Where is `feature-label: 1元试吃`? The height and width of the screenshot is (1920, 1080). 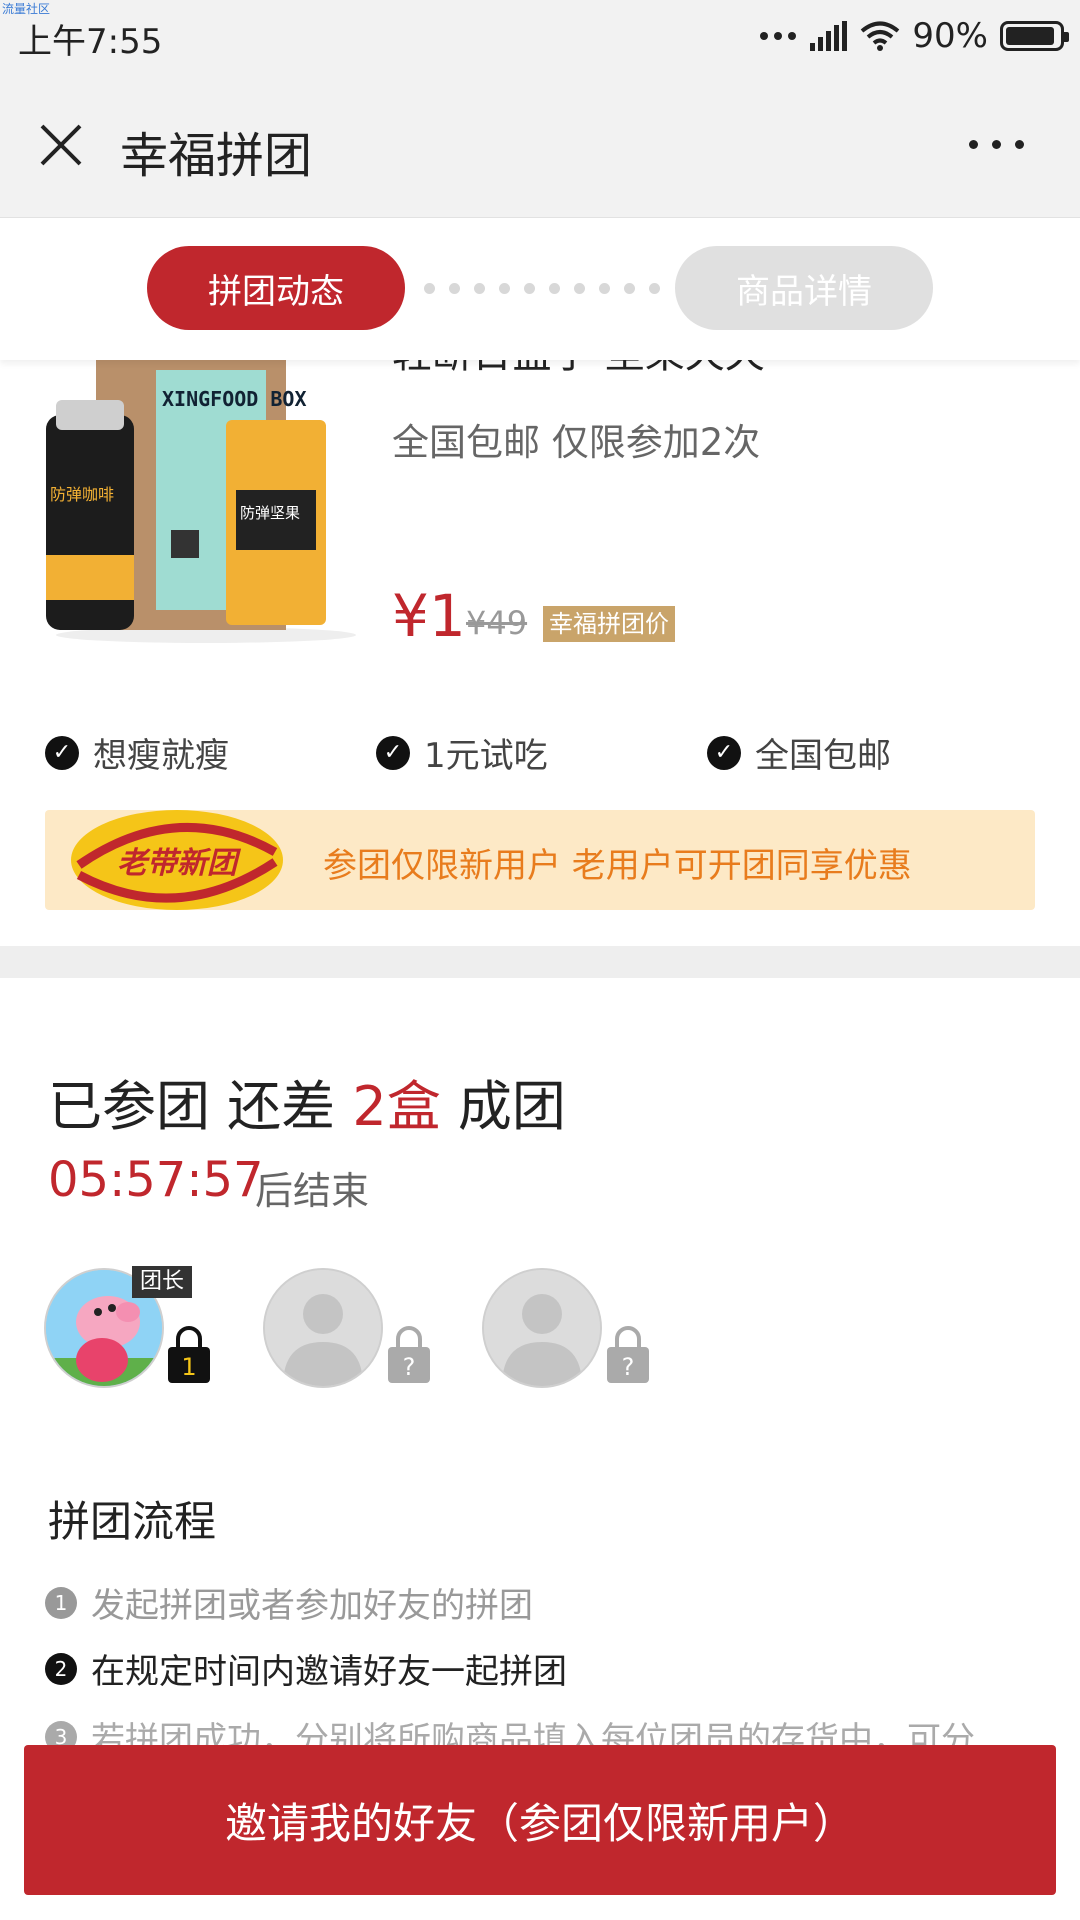
feature-label: 1元试吃 is located at coordinates (486, 756).